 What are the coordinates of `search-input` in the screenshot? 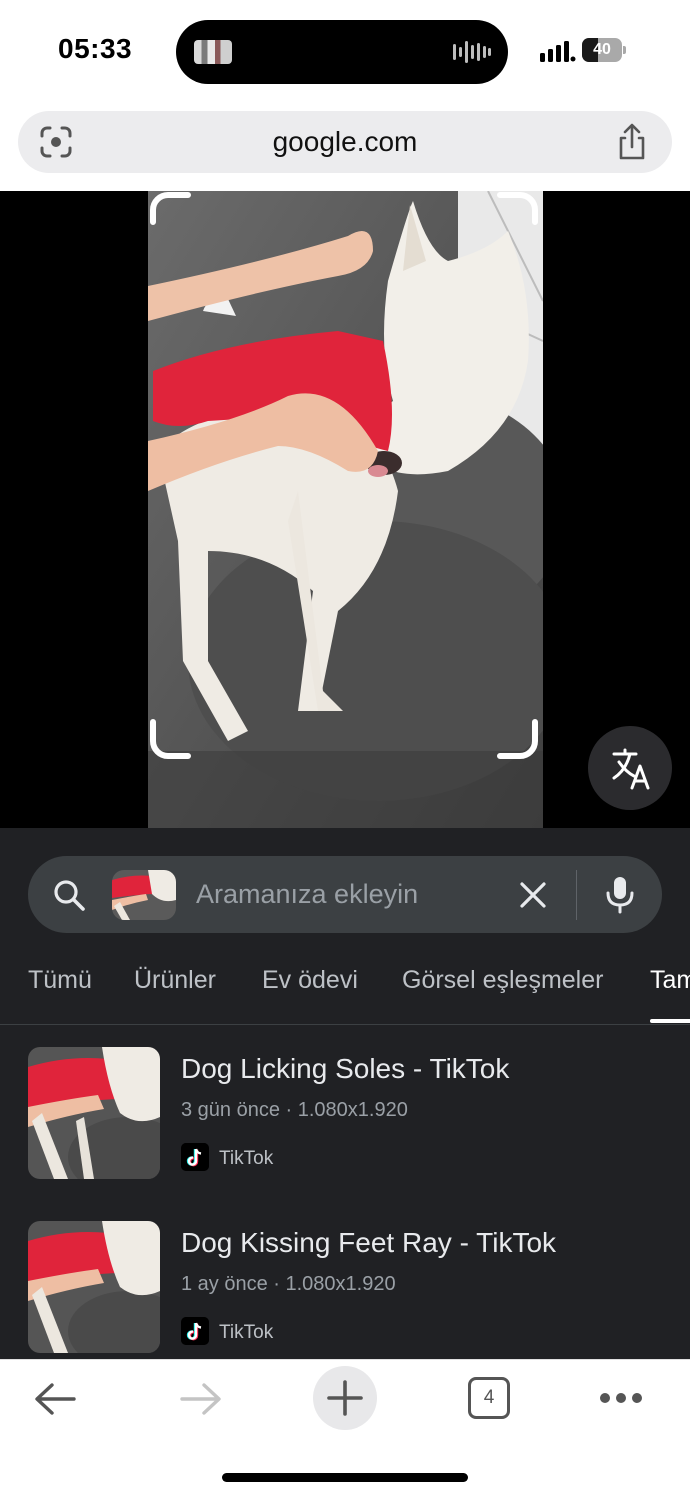 It's located at (346, 894).